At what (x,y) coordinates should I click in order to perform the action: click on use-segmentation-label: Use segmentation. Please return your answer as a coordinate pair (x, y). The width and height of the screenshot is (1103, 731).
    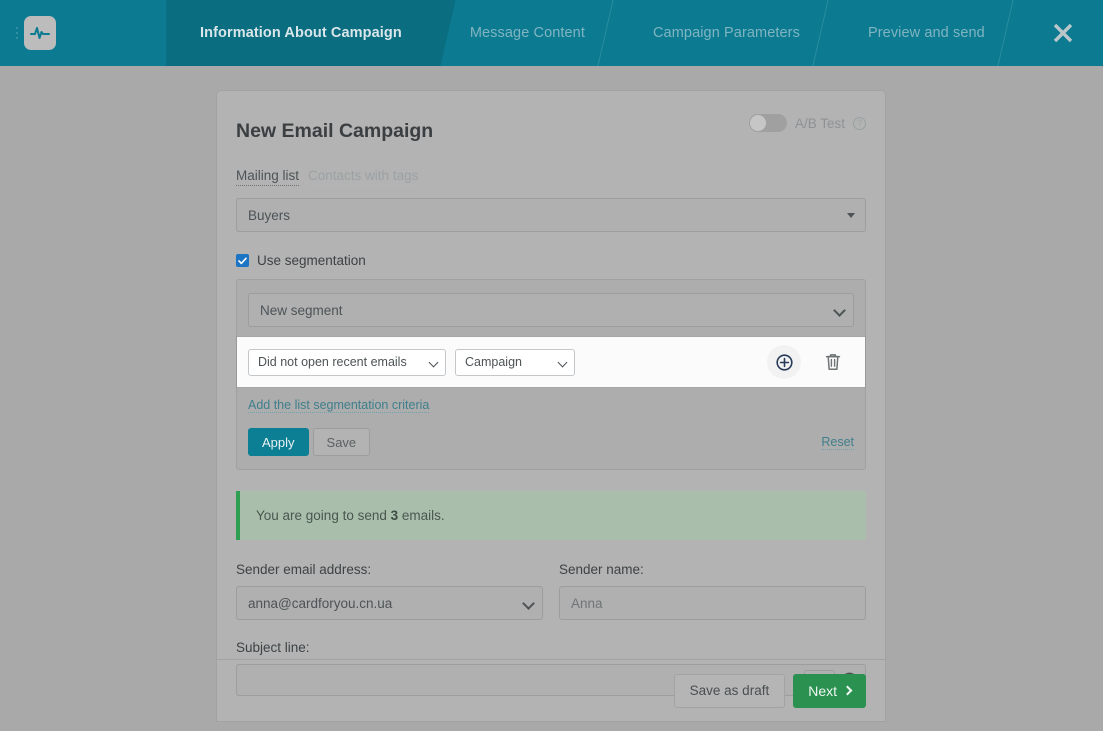
    Looking at the image, I should click on (311, 260).